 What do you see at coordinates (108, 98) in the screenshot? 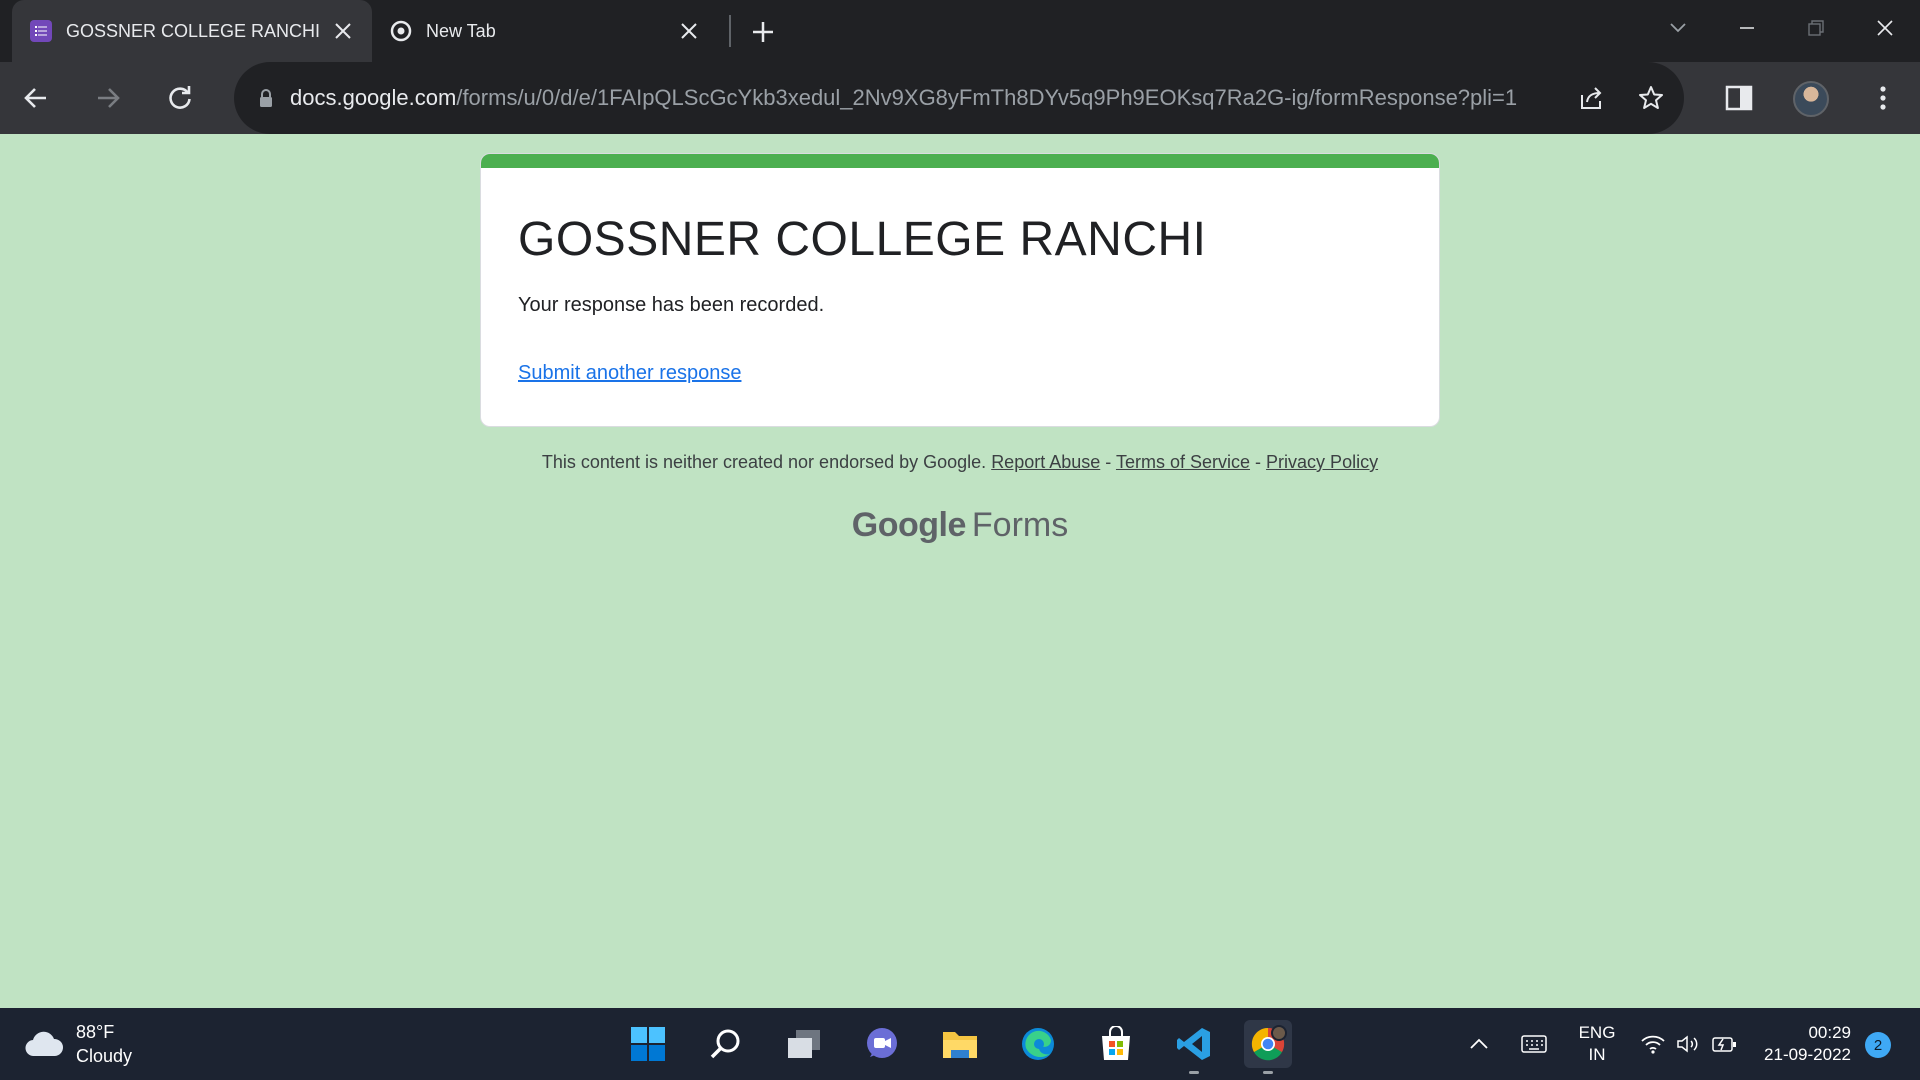
I see `forward-icon` at bounding box center [108, 98].